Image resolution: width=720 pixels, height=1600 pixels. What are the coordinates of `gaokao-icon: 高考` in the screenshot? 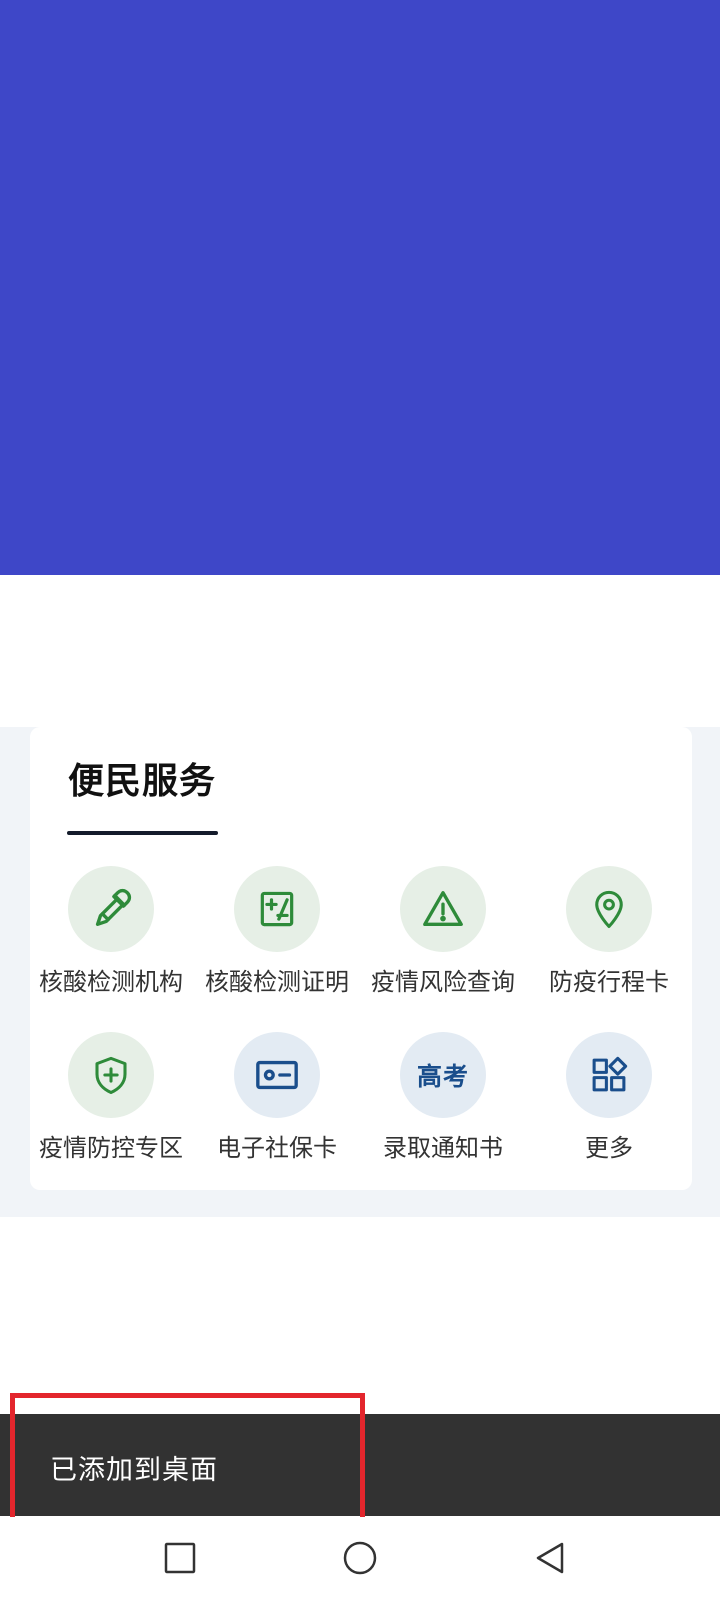 It's located at (443, 1075).